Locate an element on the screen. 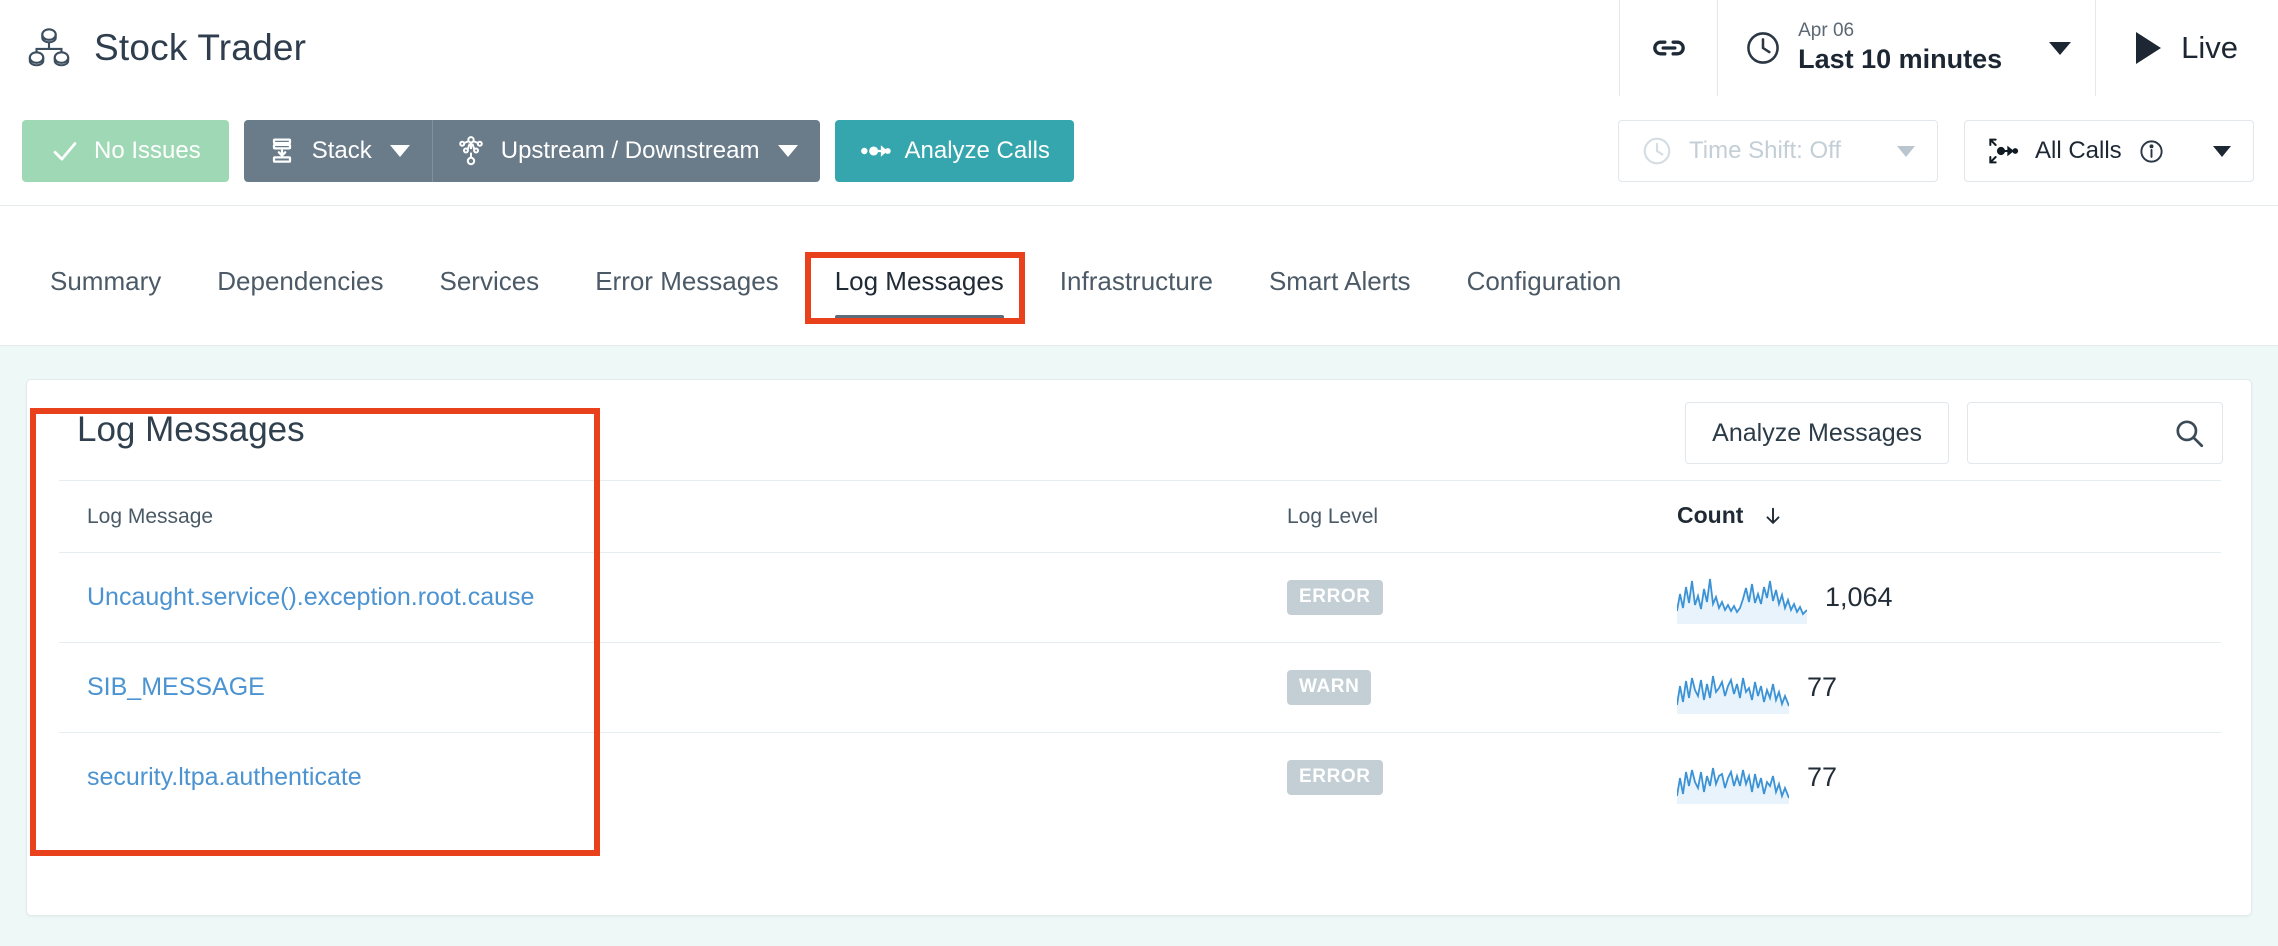  time-shift-label: Time Shift: Off is located at coordinates (1765, 150).